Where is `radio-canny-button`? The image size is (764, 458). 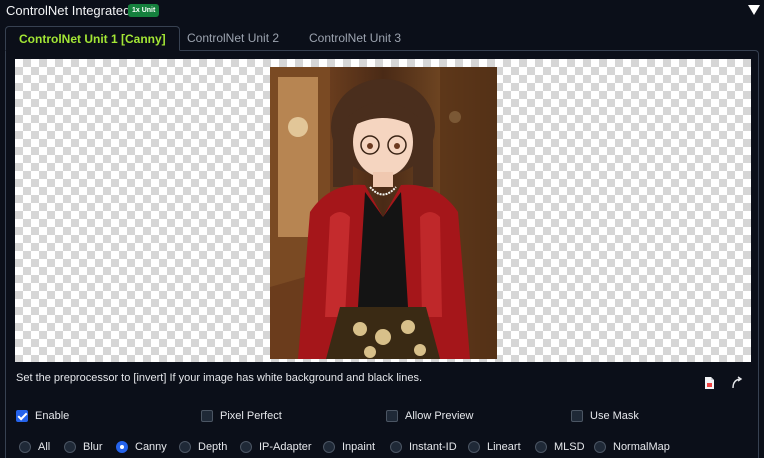 radio-canny-button is located at coordinates (122, 447).